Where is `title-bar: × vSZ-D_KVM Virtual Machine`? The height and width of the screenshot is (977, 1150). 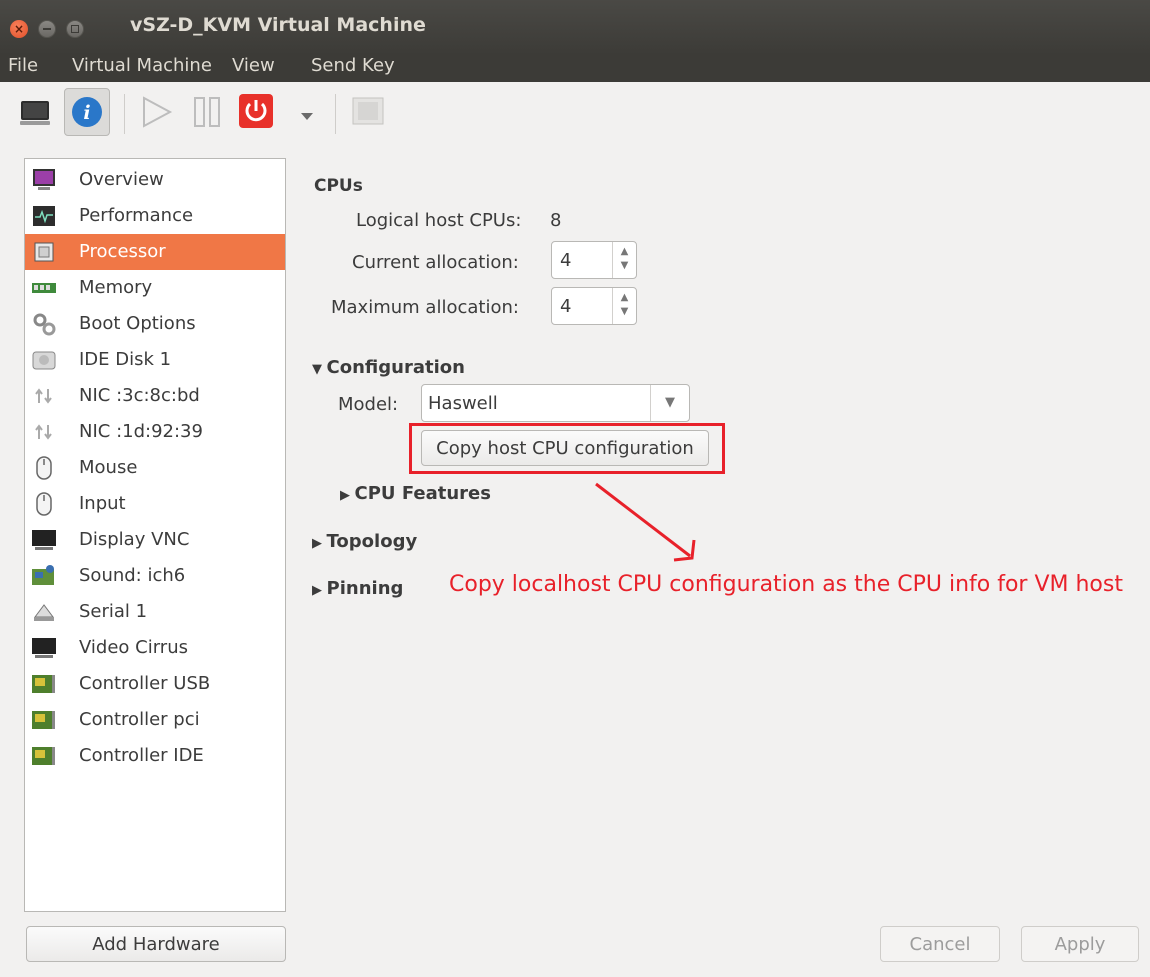 title-bar: × vSZ-D_KVM Virtual Machine is located at coordinates (575, 27).